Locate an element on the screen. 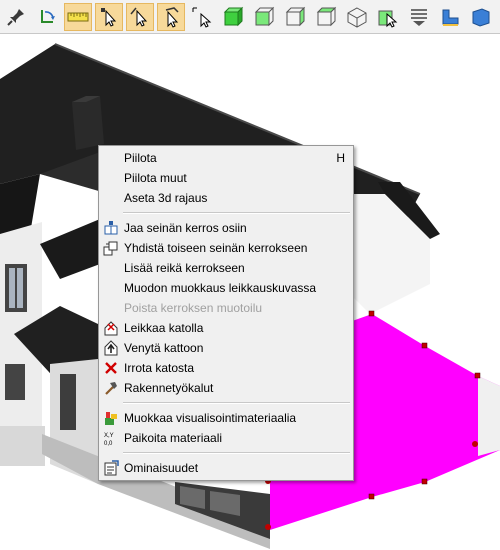 This screenshot has width=500, height=550. menu-item-construction-tools: Rakennetyökalut is located at coordinates (226, 388).